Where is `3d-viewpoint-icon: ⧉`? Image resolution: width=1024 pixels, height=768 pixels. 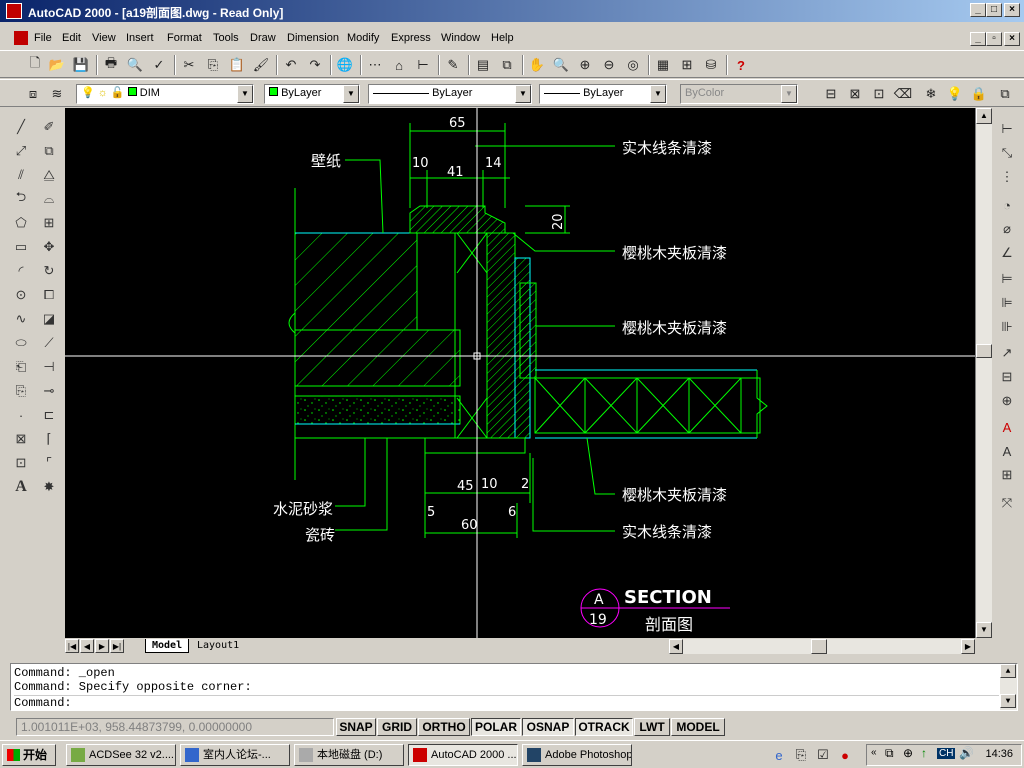
3d-viewpoint-icon: ⧉ is located at coordinates (507, 65).